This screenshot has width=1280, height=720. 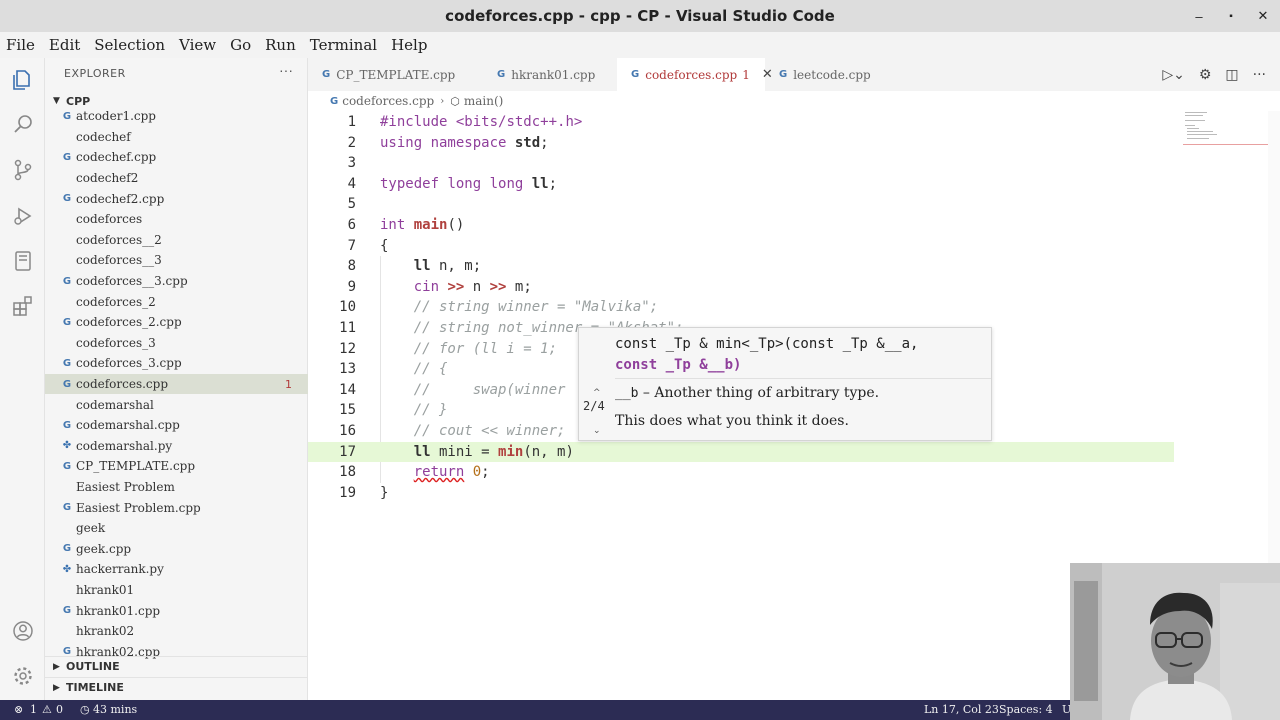 I want to click on file-item: Gcodeforces_2.cpp, so click(x=176, y=322).